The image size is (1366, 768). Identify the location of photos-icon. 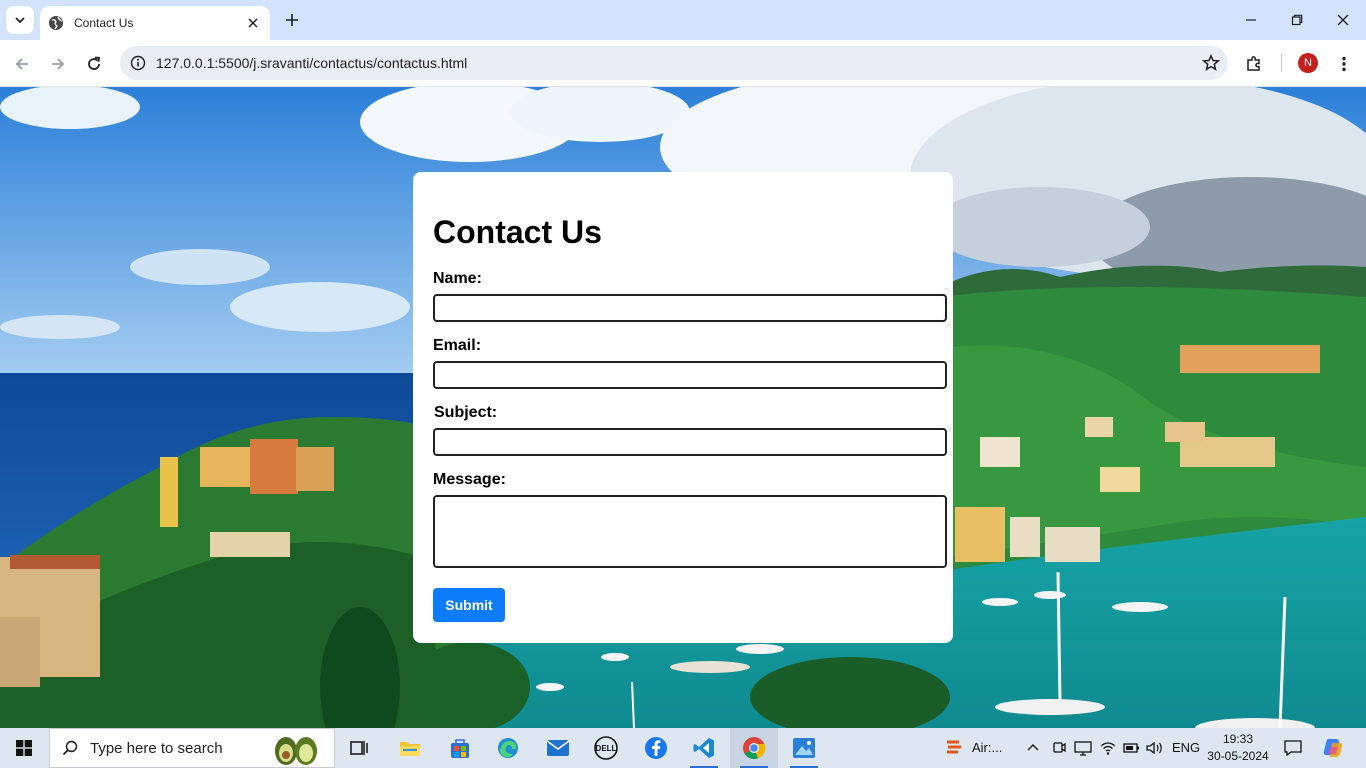
(804, 748).